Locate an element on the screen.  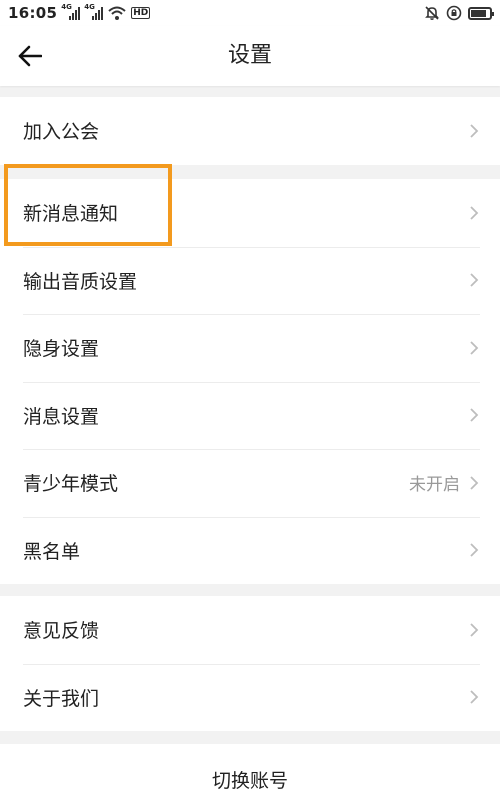
row-label: 关于我们 is located at coordinates (61, 698).